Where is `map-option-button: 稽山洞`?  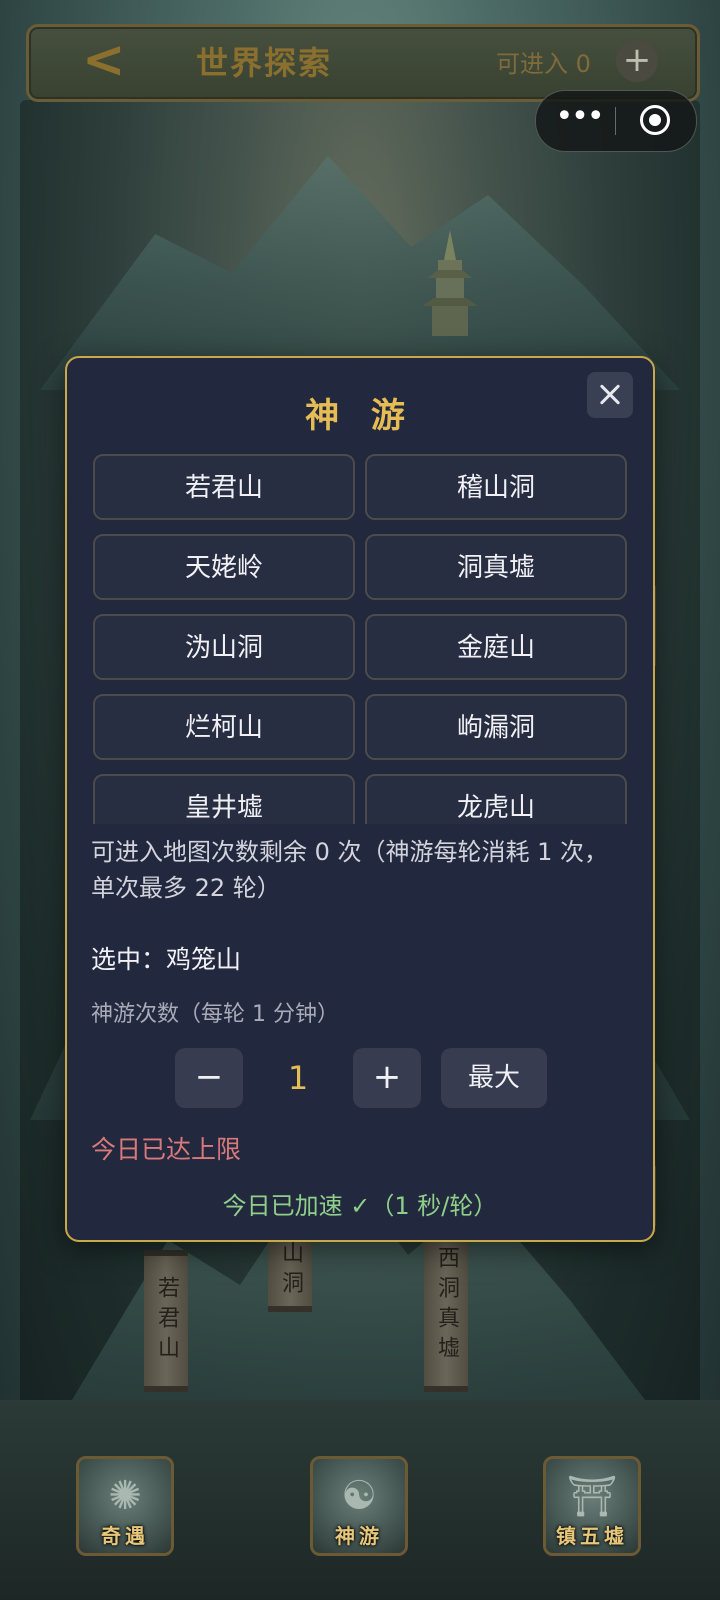
map-option-button: 稽山洞 is located at coordinates (496, 487).